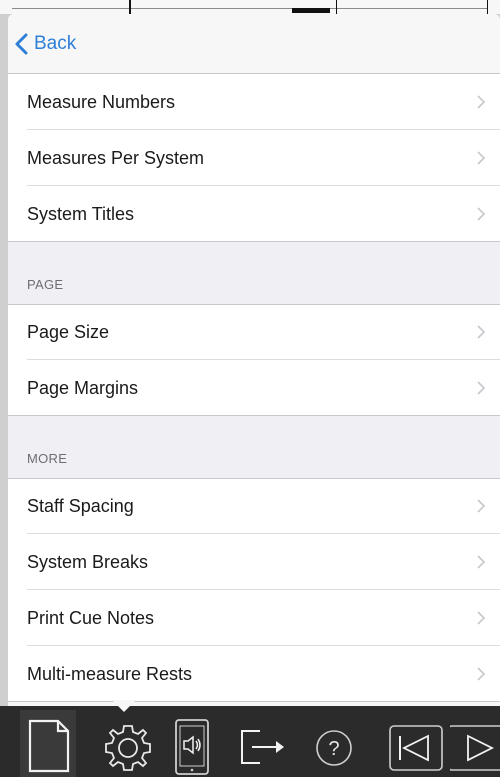 Image resolution: width=500 pixels, height=777 pixels. Describe the element at coordinates (254, 506) in the screenshot. I see `row-staff-spacing: Staff Spacing` at that location.